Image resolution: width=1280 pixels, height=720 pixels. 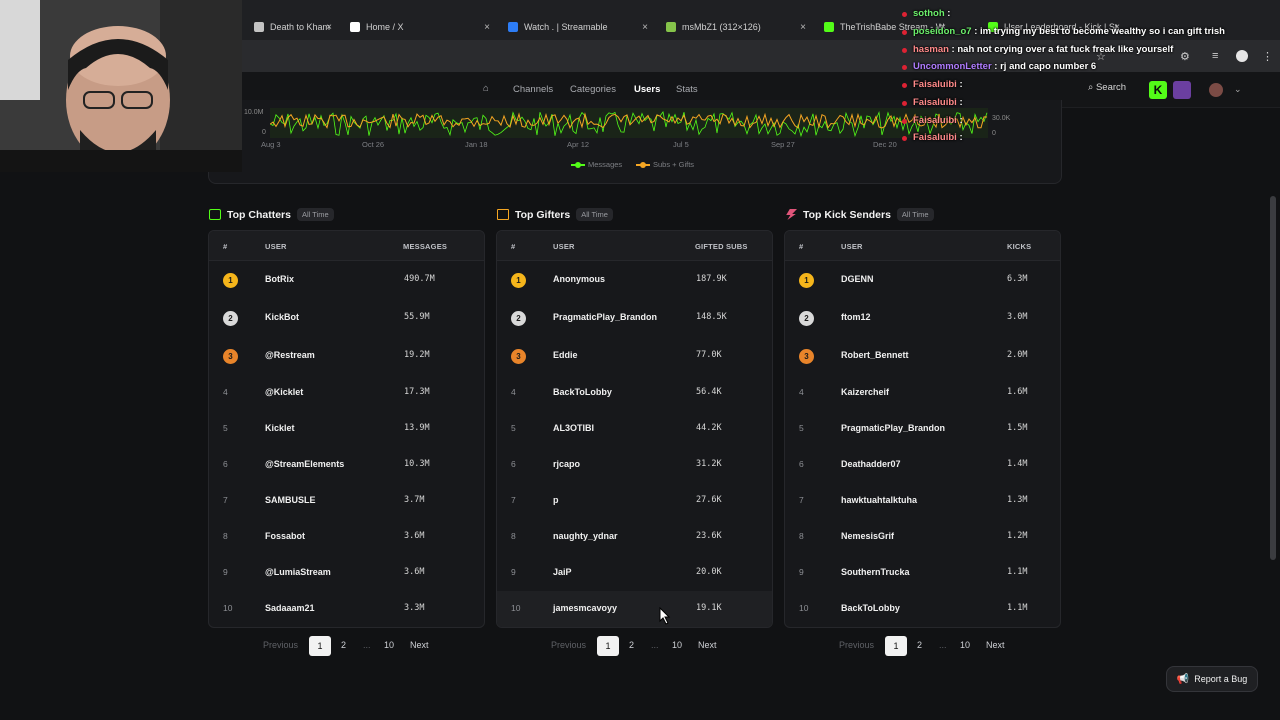 I want to click on username-link: jamesmcavoyy, so click(x=585, y=608).